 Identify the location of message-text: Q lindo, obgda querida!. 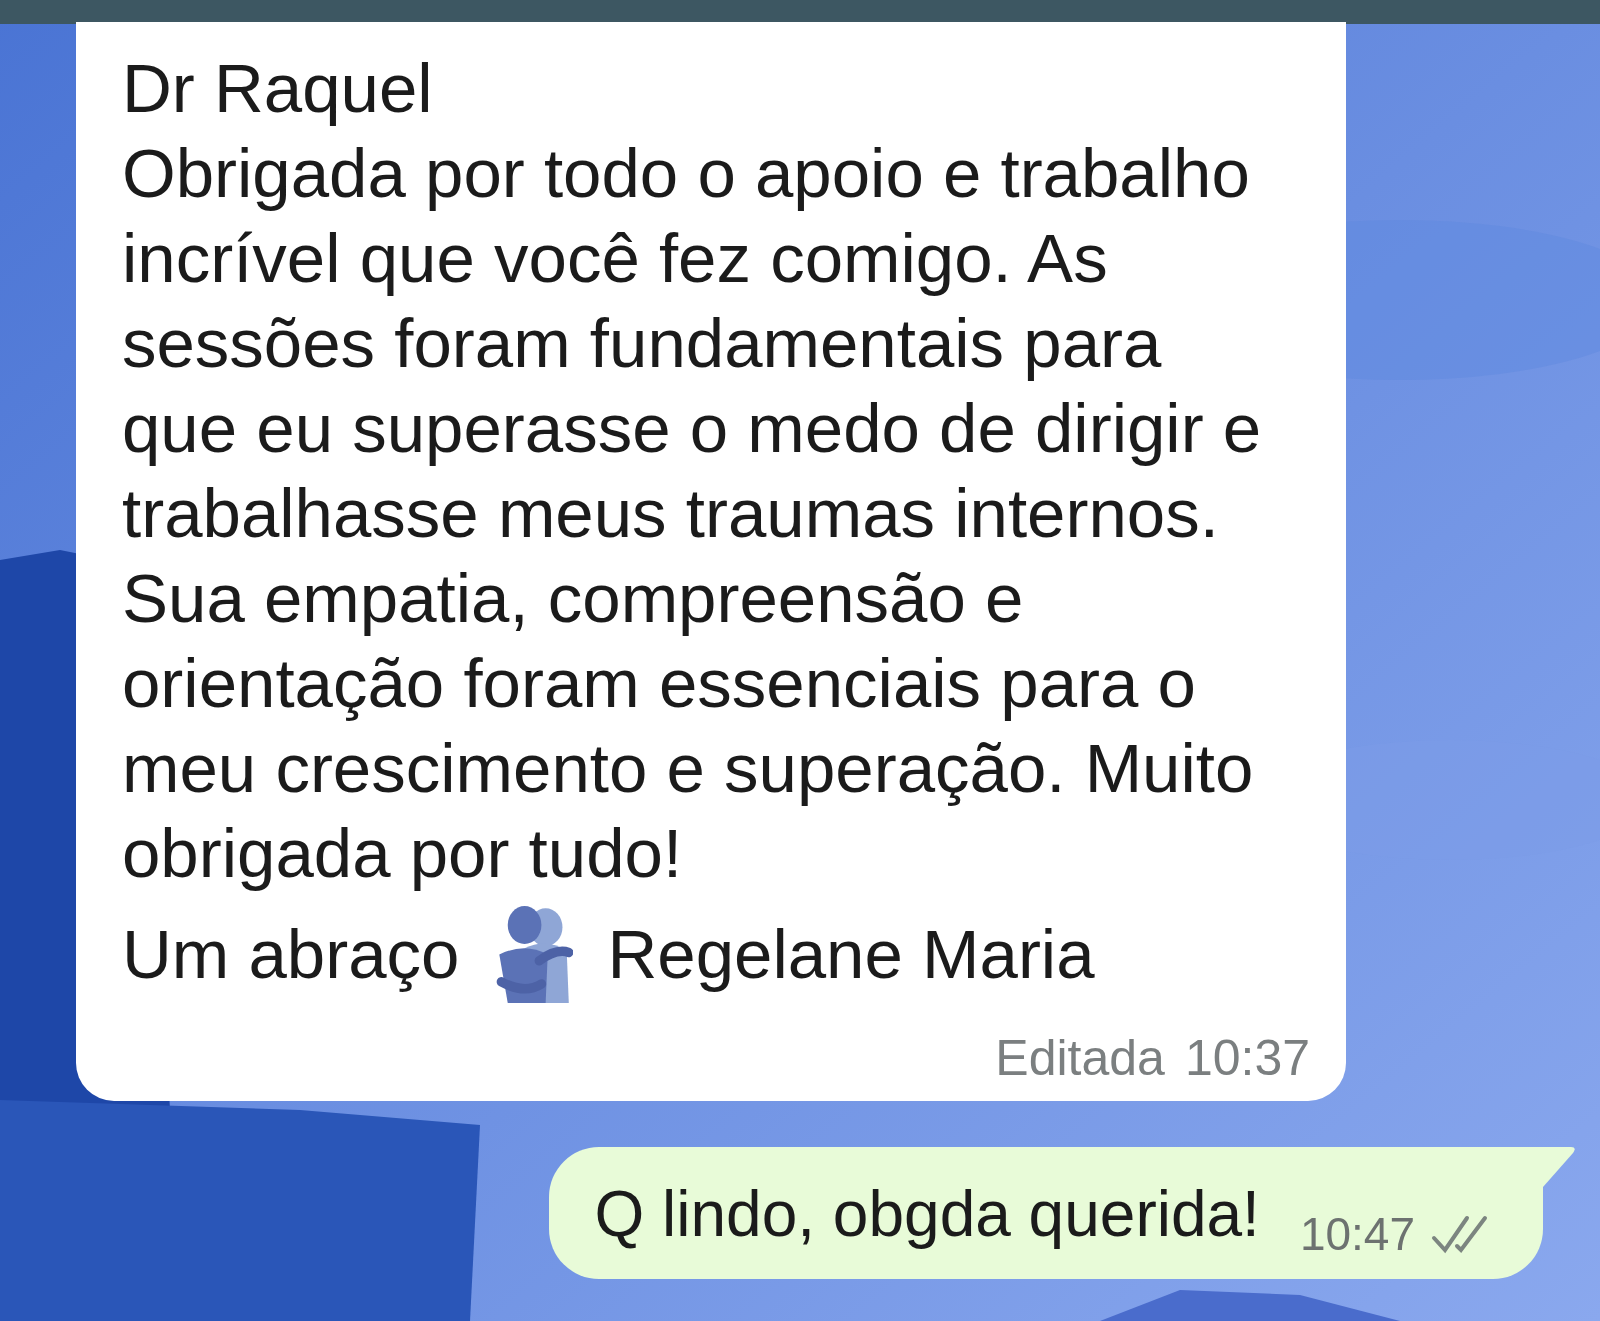
(927, 1214).